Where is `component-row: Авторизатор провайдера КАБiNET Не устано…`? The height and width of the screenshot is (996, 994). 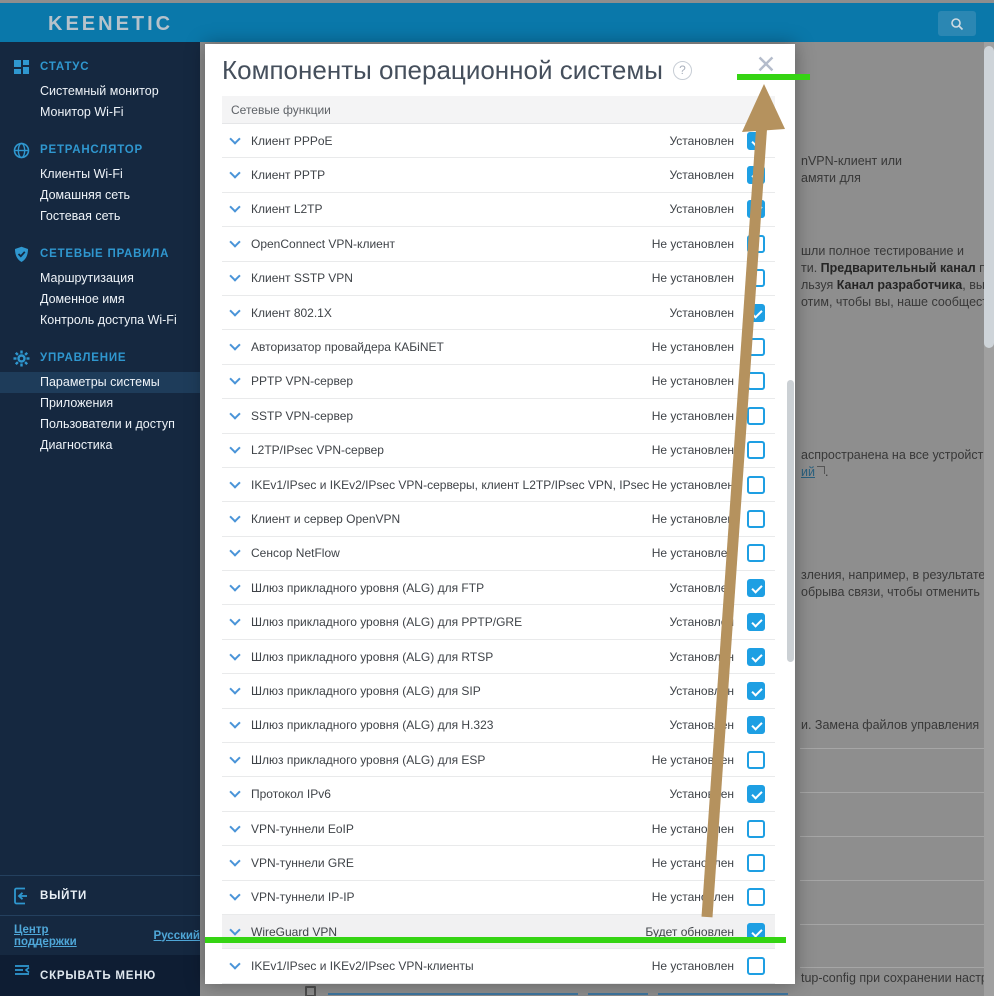
component-row: Авторизатор провайдера КАБiNET Не устано… is located at coordinates (498, 347).